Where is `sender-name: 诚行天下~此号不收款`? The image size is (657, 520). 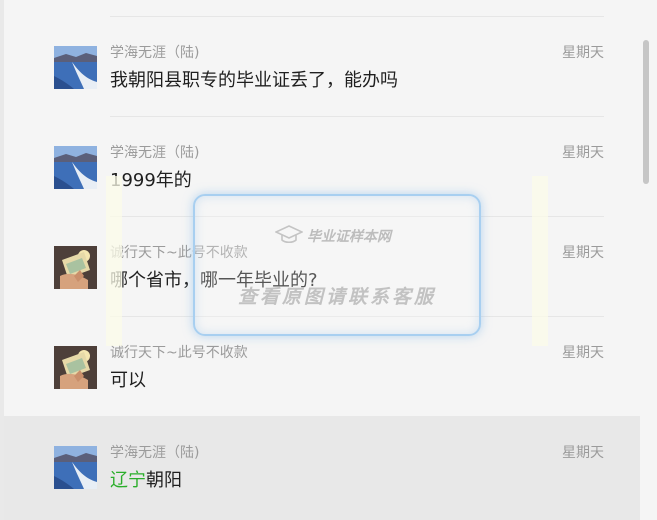 sender-name: 诚行天下~此号不收款 is located at coordinates (179, 353).